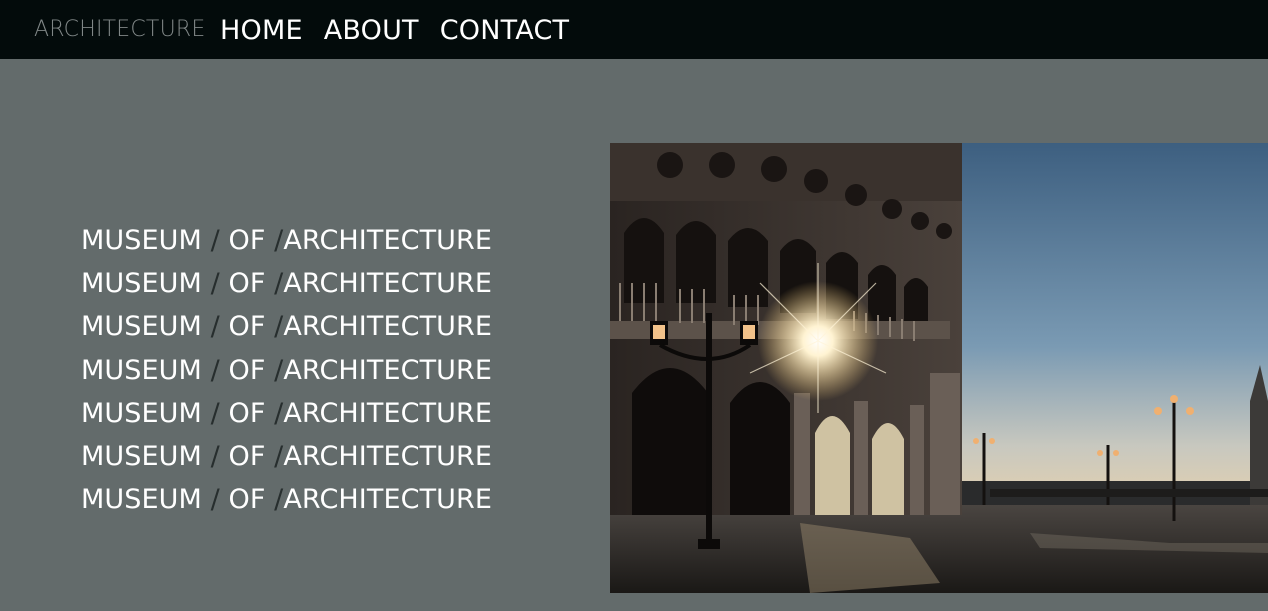  I want to click on main-nav: HOME ABOUT CONTACT, so click(394, 31).